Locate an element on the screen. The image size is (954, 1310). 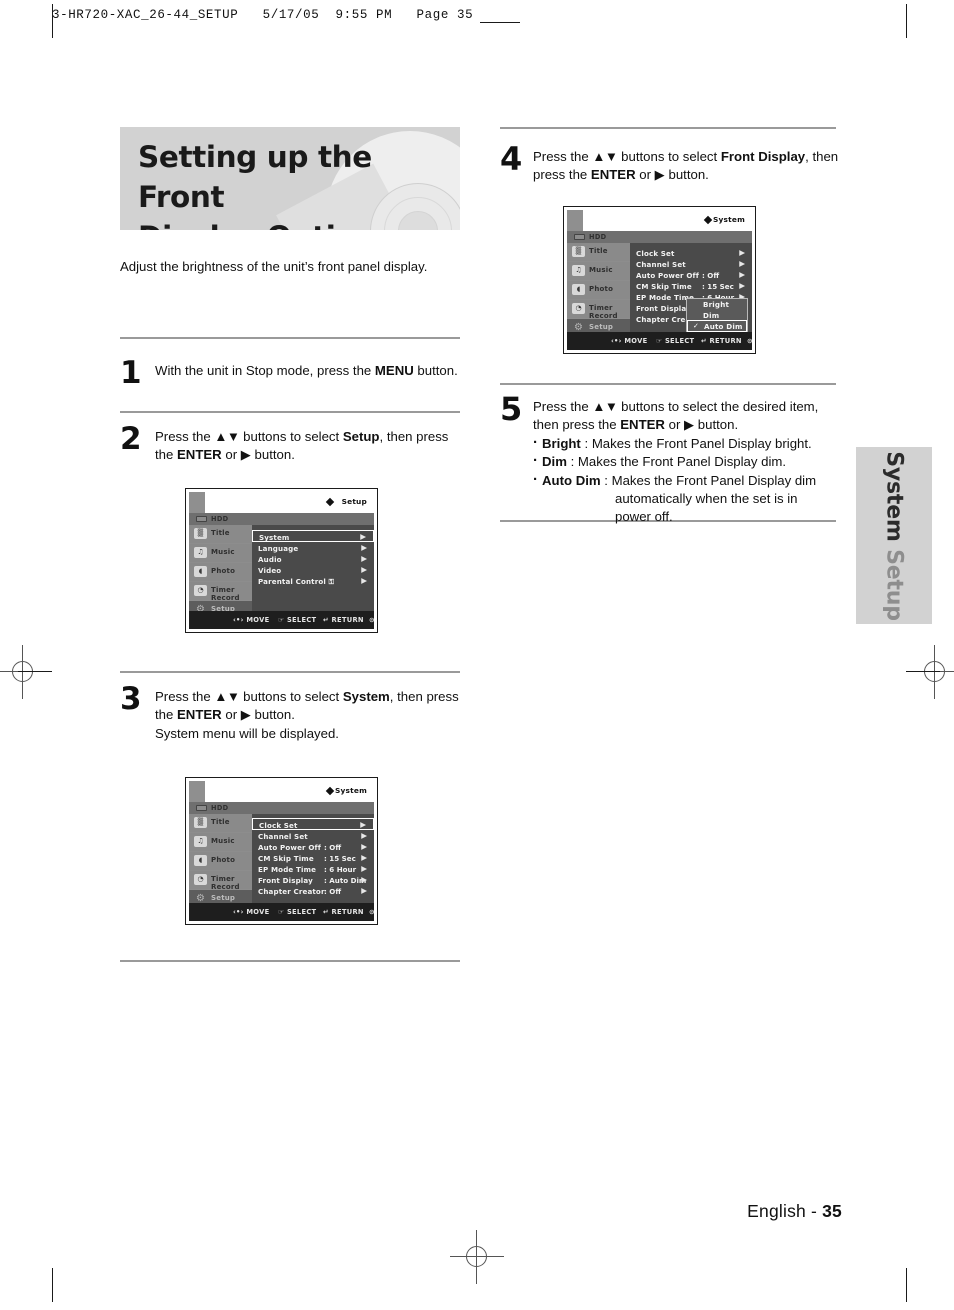
trim-rule-left is located at coordinates (35, 671).